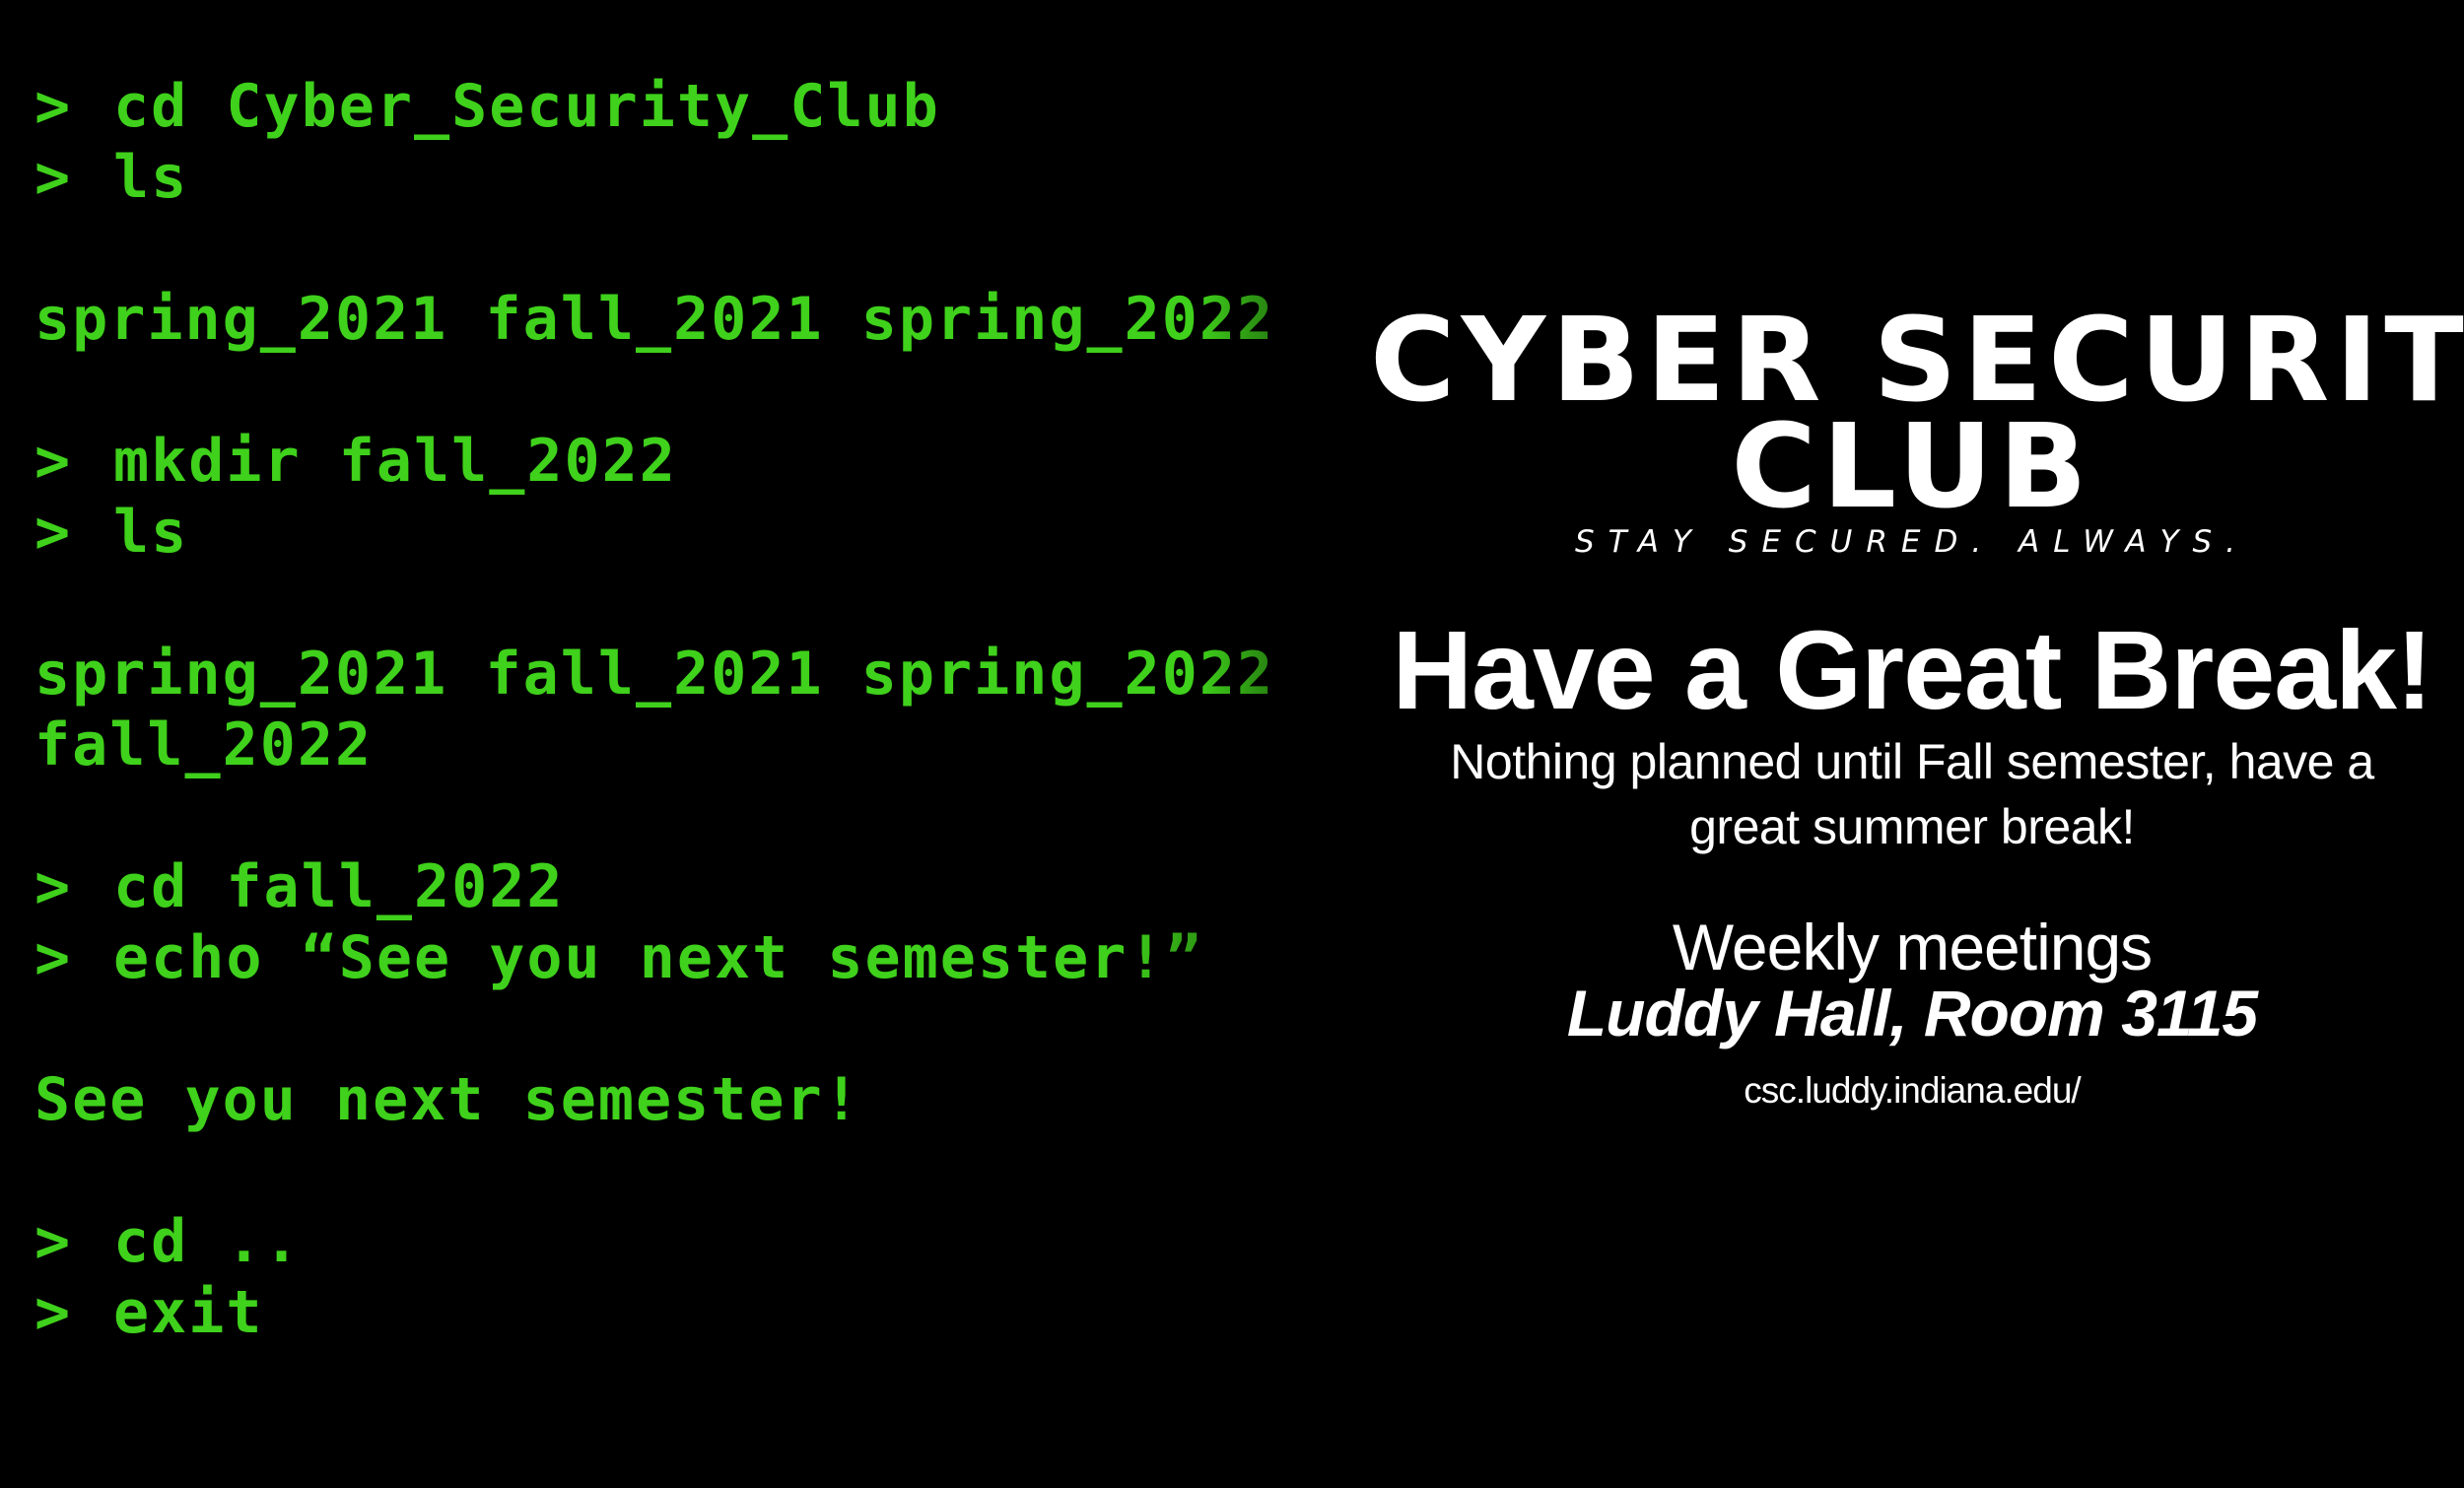  I want to click on terminal-command-line: > mkdir fall_2022, so click(724, 462).